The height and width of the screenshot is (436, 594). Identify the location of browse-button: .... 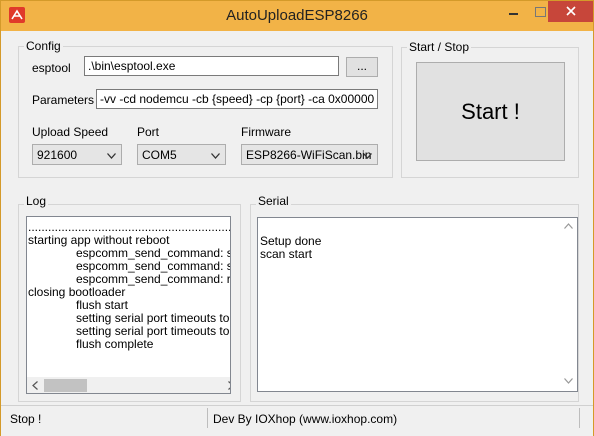
(362, 67).